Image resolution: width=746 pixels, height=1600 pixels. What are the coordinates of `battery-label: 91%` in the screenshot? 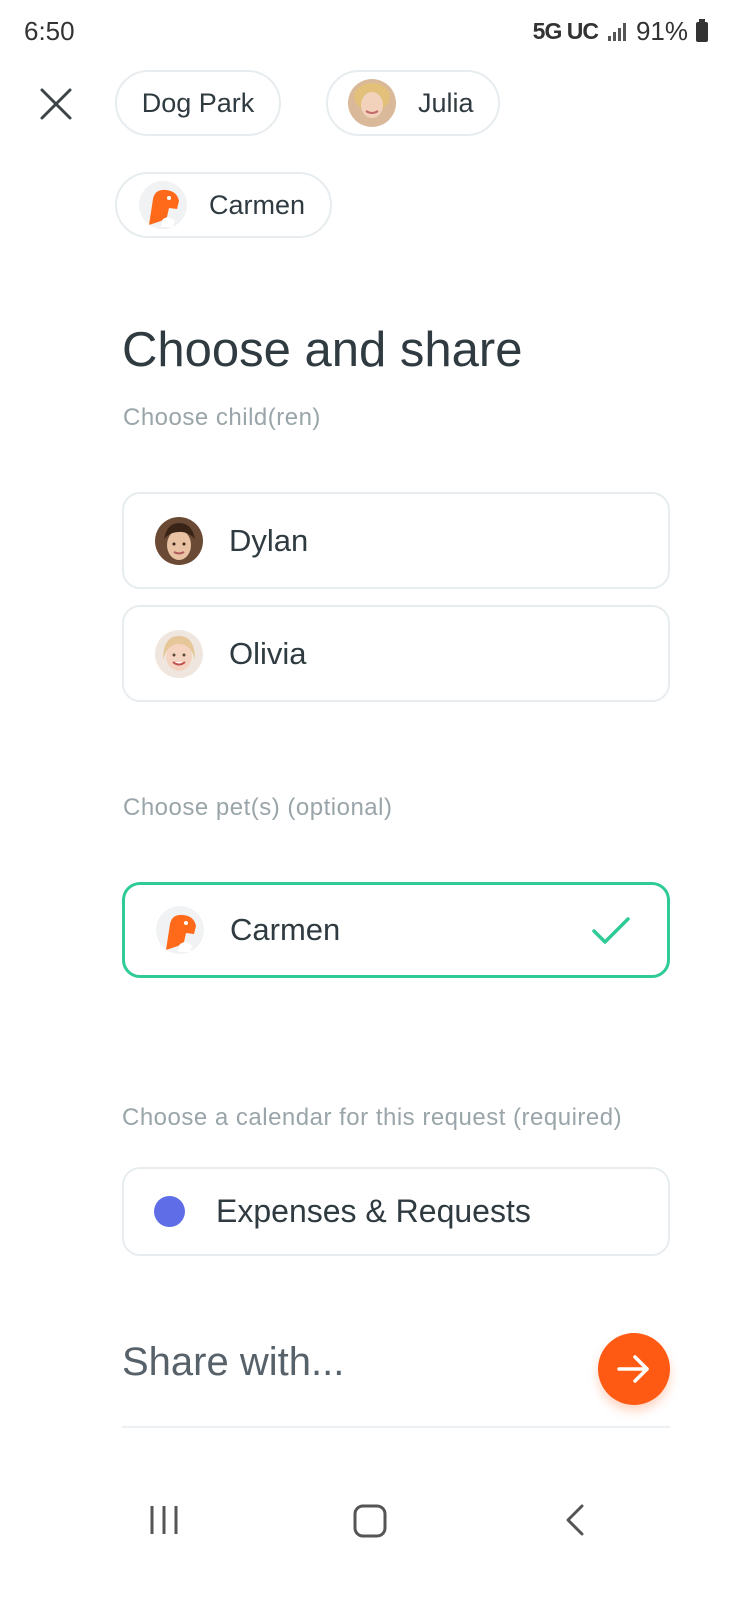 It's located at (661, 31).